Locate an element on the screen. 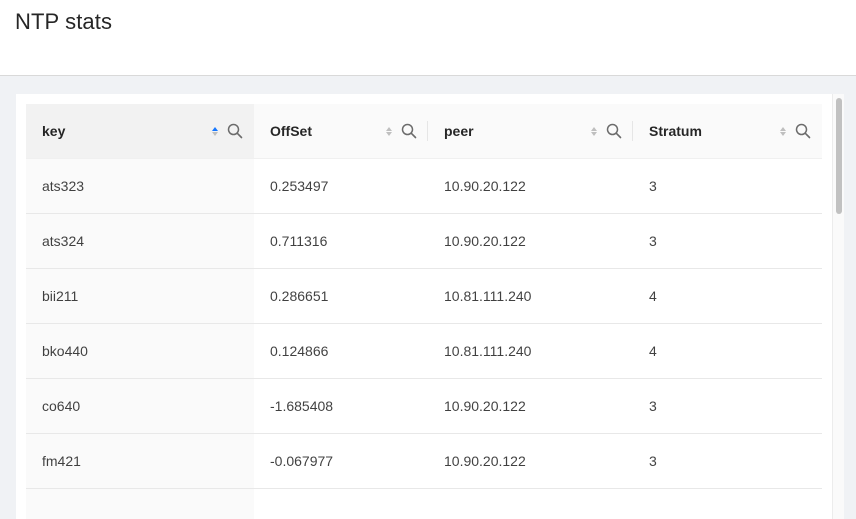  page-header: NTP stats is located at coordinates (428, 38).